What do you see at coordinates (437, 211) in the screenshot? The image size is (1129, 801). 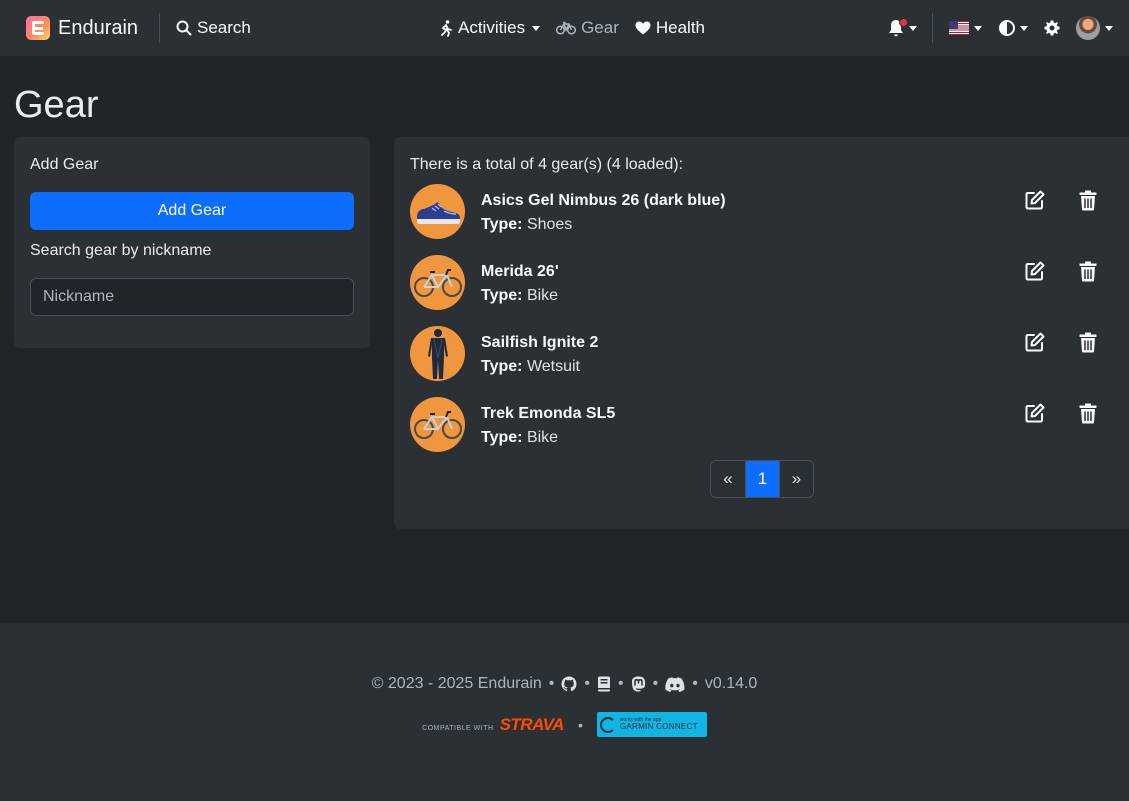 I see `shoe-icon` at bounding box center [437, 211].